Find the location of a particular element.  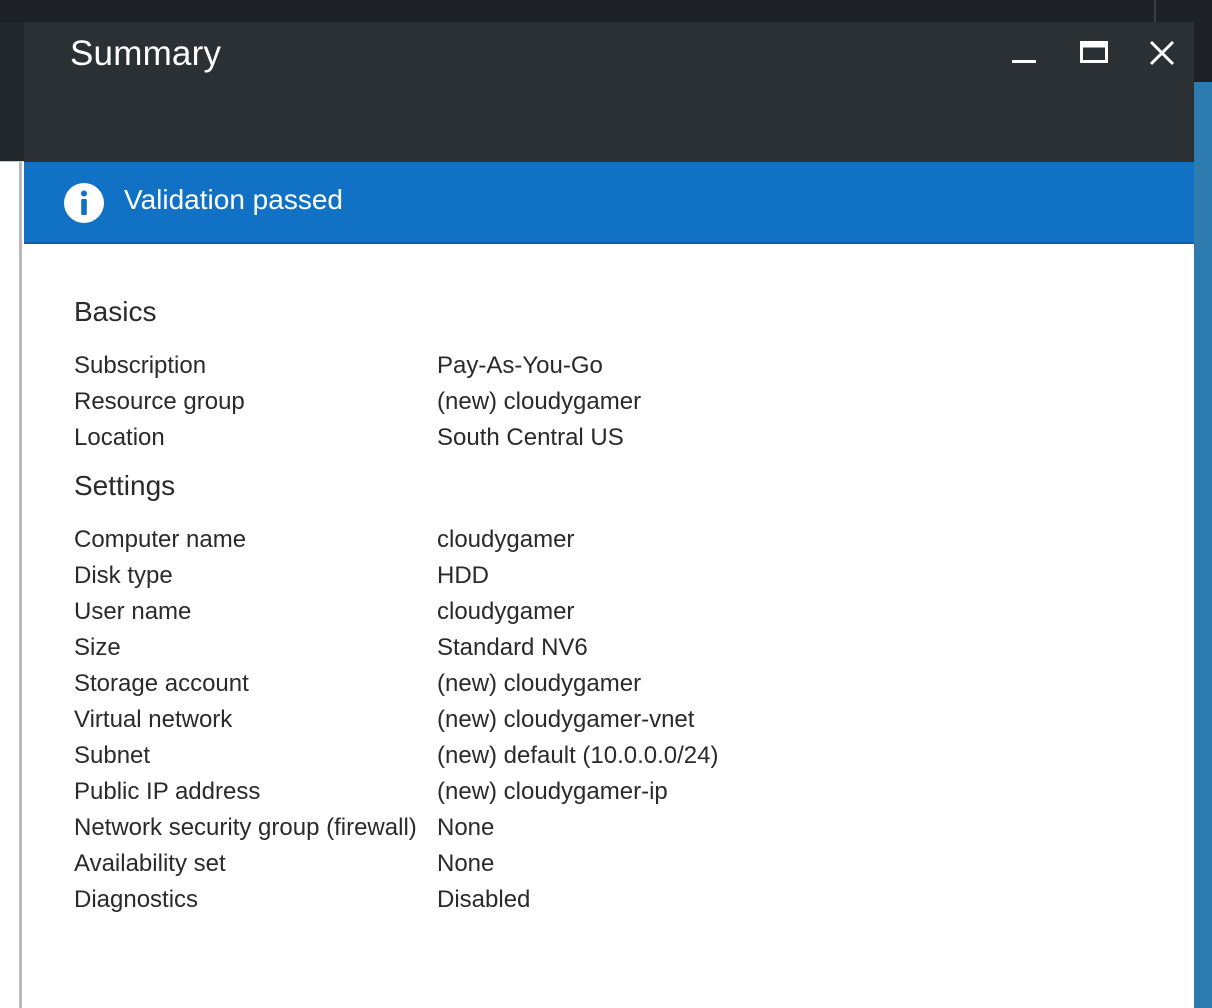

top-bar-divider is located at coordinates (1155, 11).